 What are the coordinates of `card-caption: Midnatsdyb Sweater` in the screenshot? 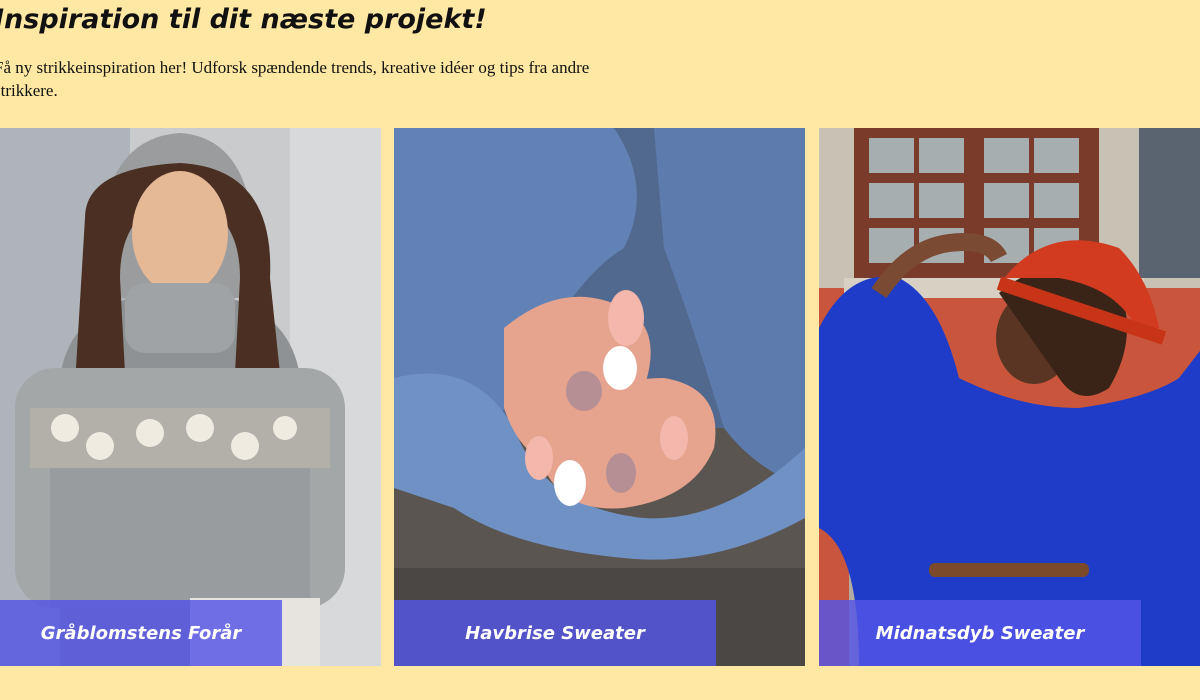 It's located at (980, 633).